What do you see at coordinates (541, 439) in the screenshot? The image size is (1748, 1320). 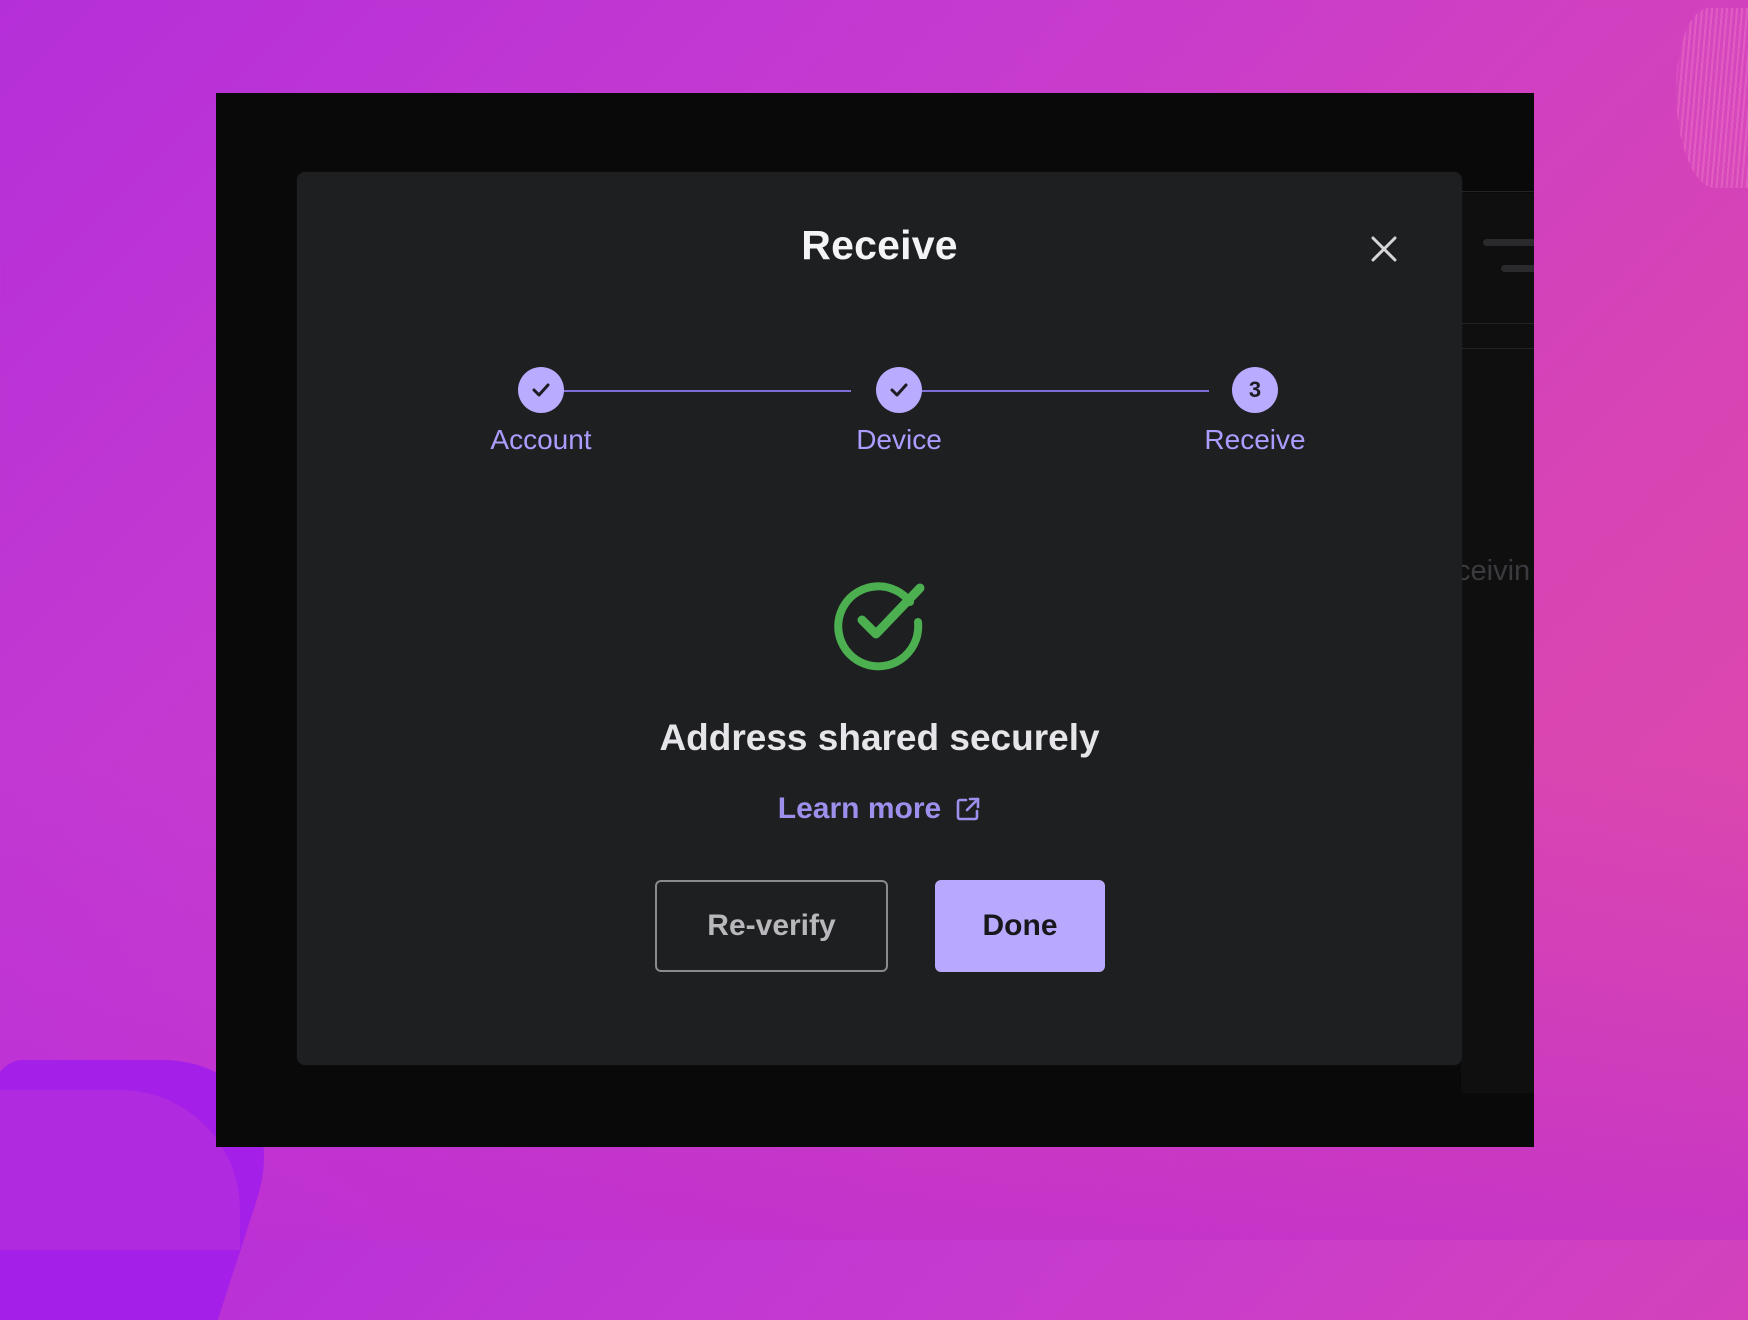 I see `step-account-label: Account` at bounding box center [541, 439].